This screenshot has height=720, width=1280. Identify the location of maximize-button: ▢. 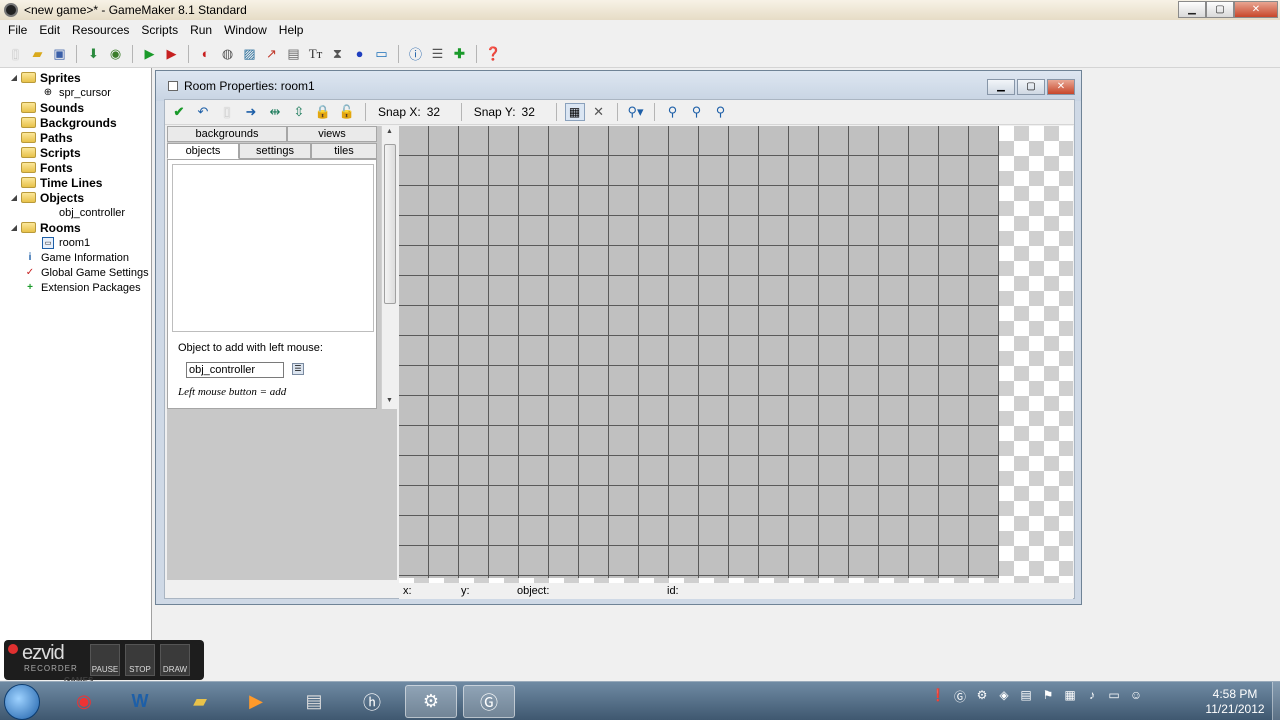
(1220, 9).